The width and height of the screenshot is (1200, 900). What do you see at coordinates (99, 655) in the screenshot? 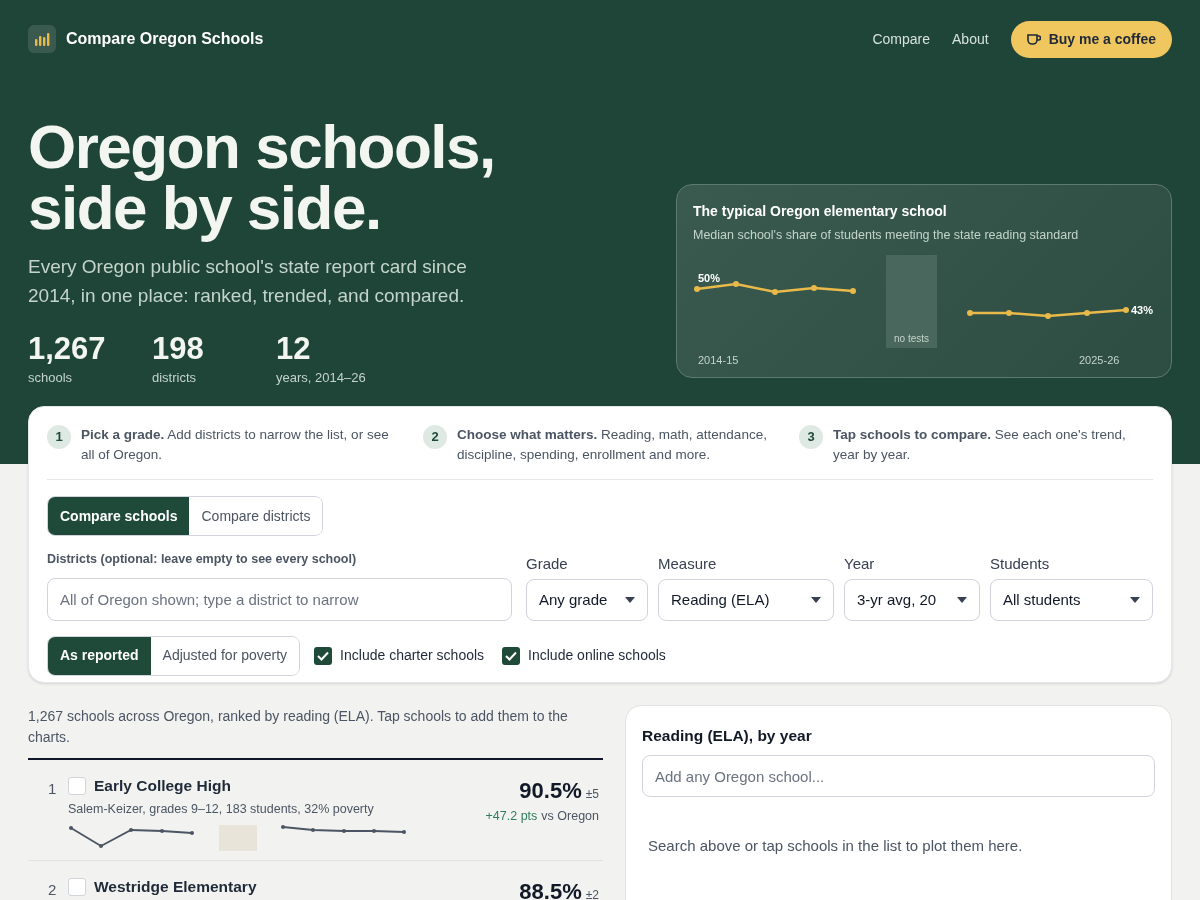
I see `toggle-tab: As reported` at bounding box center [99, 655].